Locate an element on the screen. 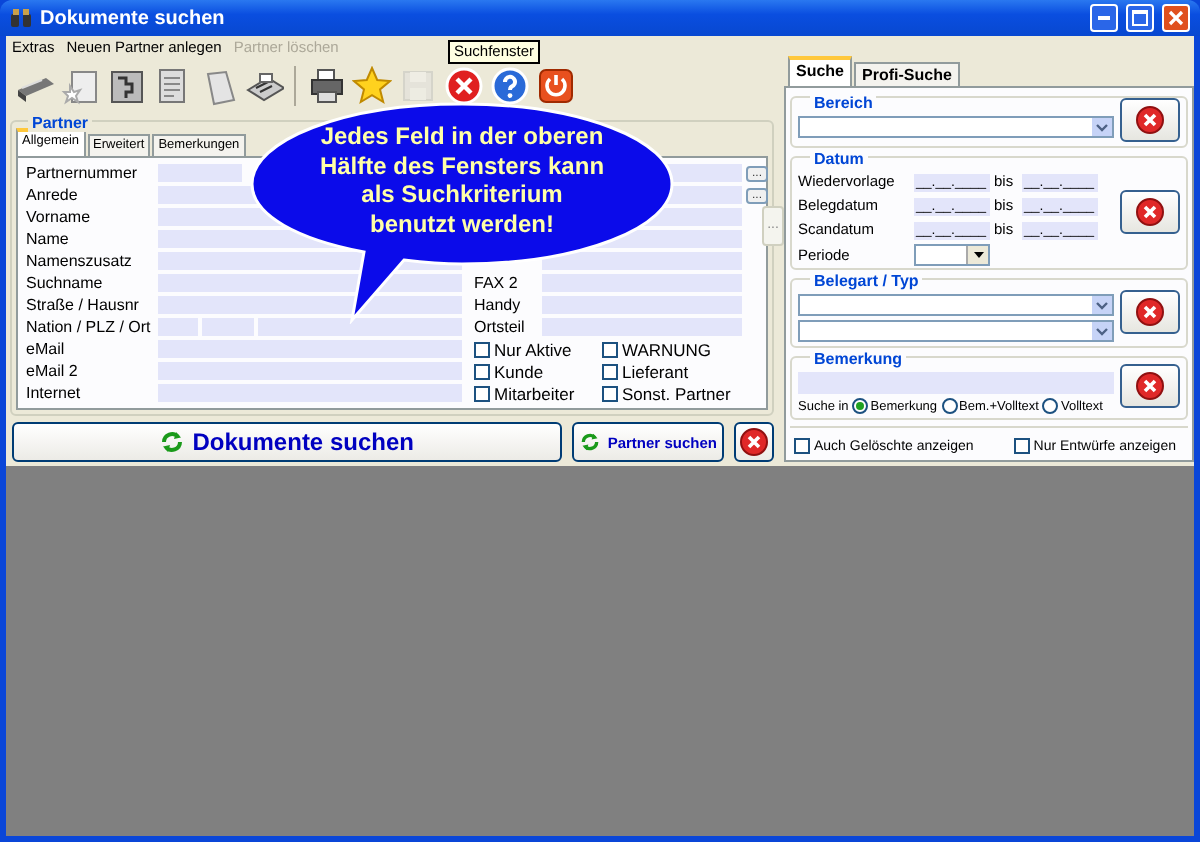 The width and height of the screenshot is (1200, 842). field-label: Namenszusatz is located at coordinates (80, 261).